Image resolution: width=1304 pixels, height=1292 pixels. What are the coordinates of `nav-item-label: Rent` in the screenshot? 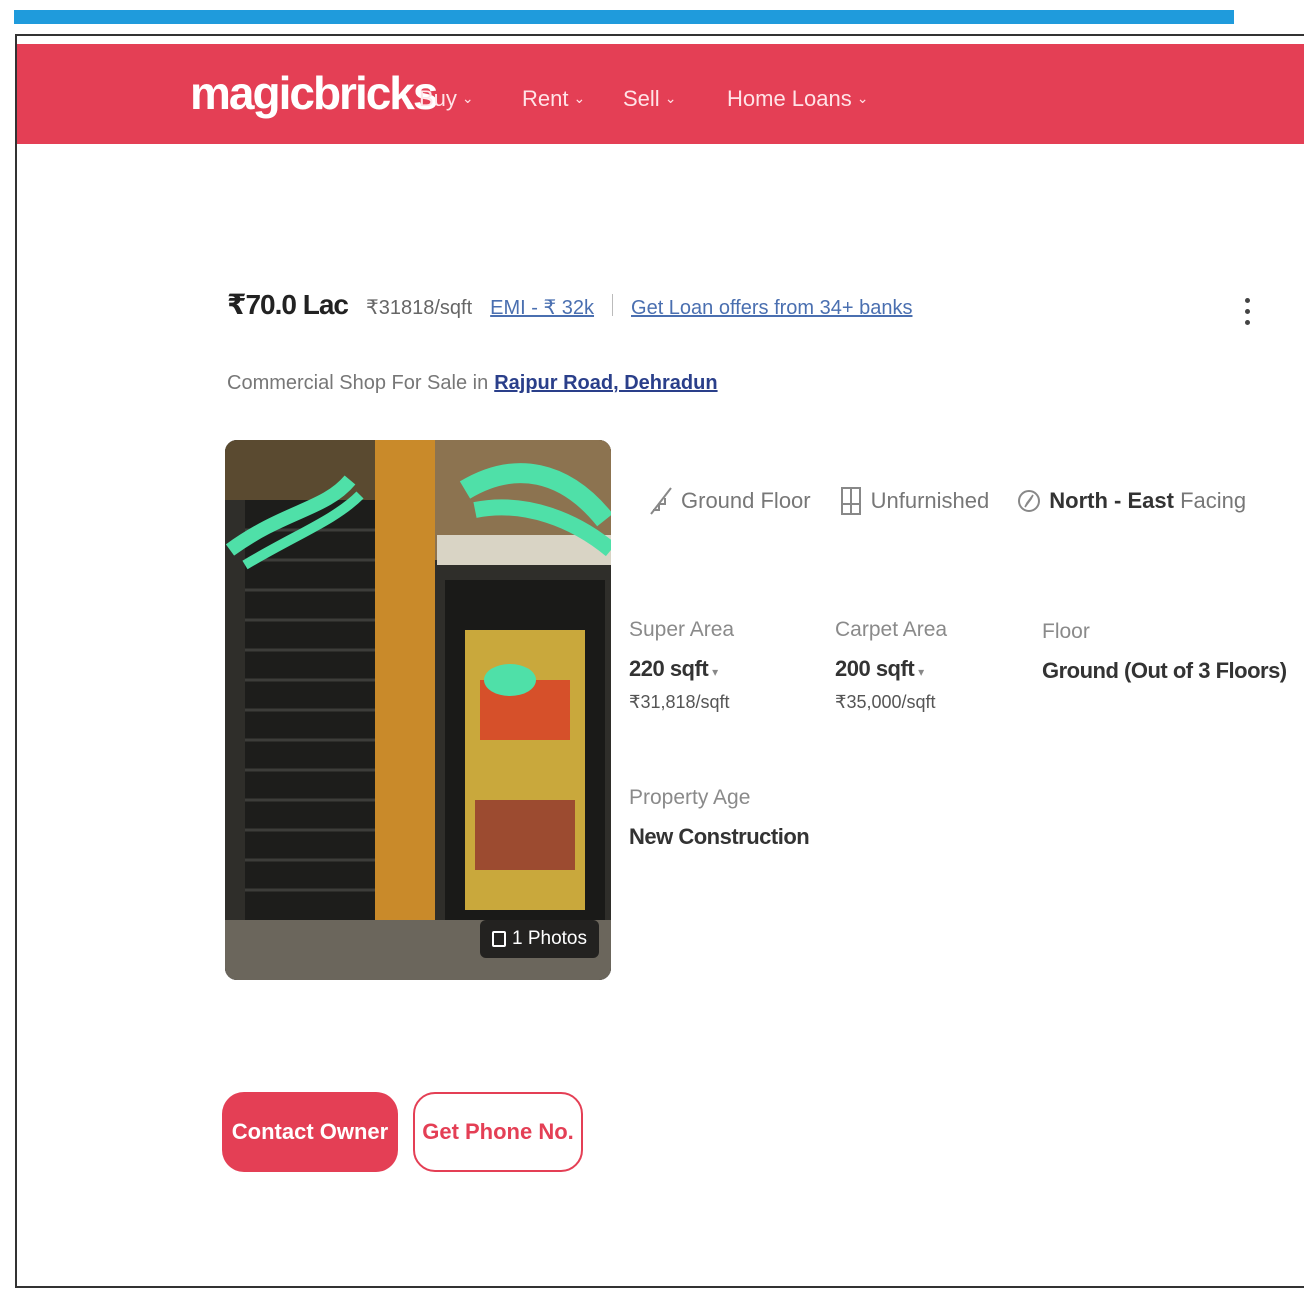 It's located at (545, 98).